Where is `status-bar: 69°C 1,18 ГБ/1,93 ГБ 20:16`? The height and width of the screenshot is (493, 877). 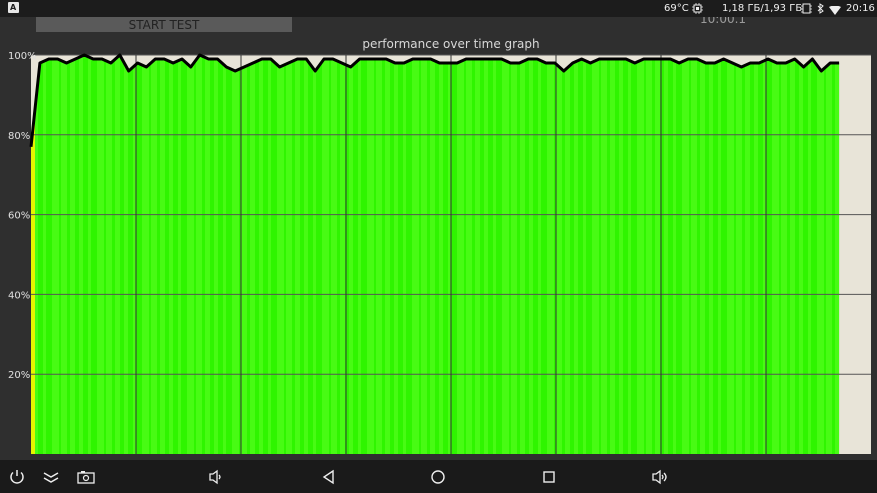
status-bar: 69°C 1,18 ГБ/1,93 ГБ 20:16 is located at coordinates (438, 8).